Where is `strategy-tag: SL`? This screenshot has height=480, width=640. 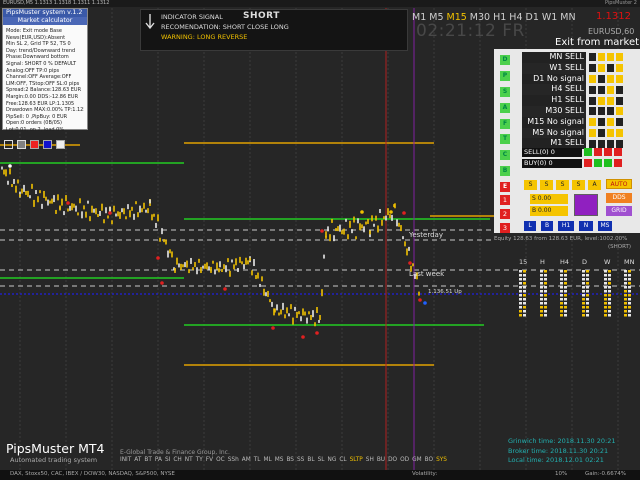
strategy-tag: SL is located at coordinates (321, 460).